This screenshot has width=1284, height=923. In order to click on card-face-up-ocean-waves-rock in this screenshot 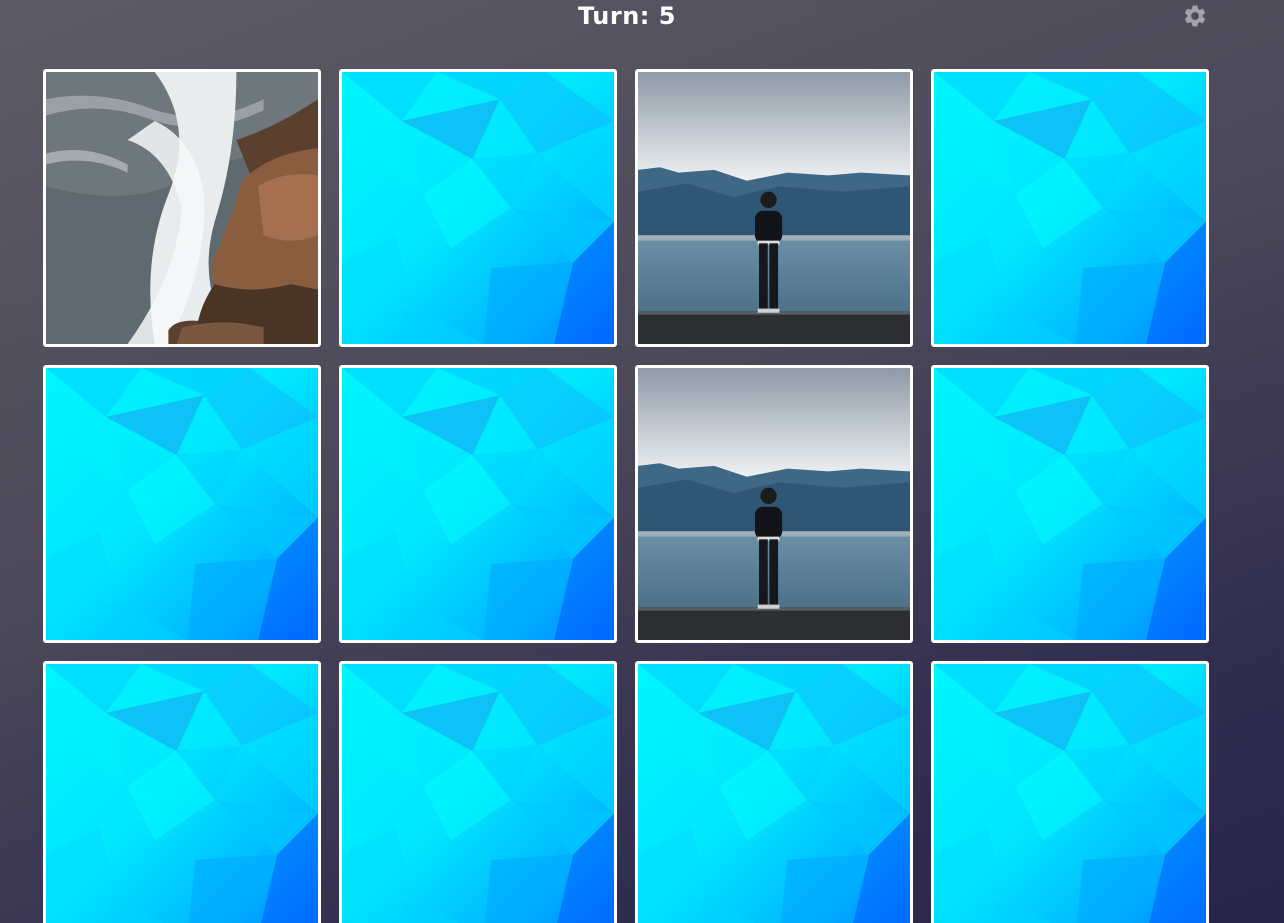, I will do `click(182, 208)`.